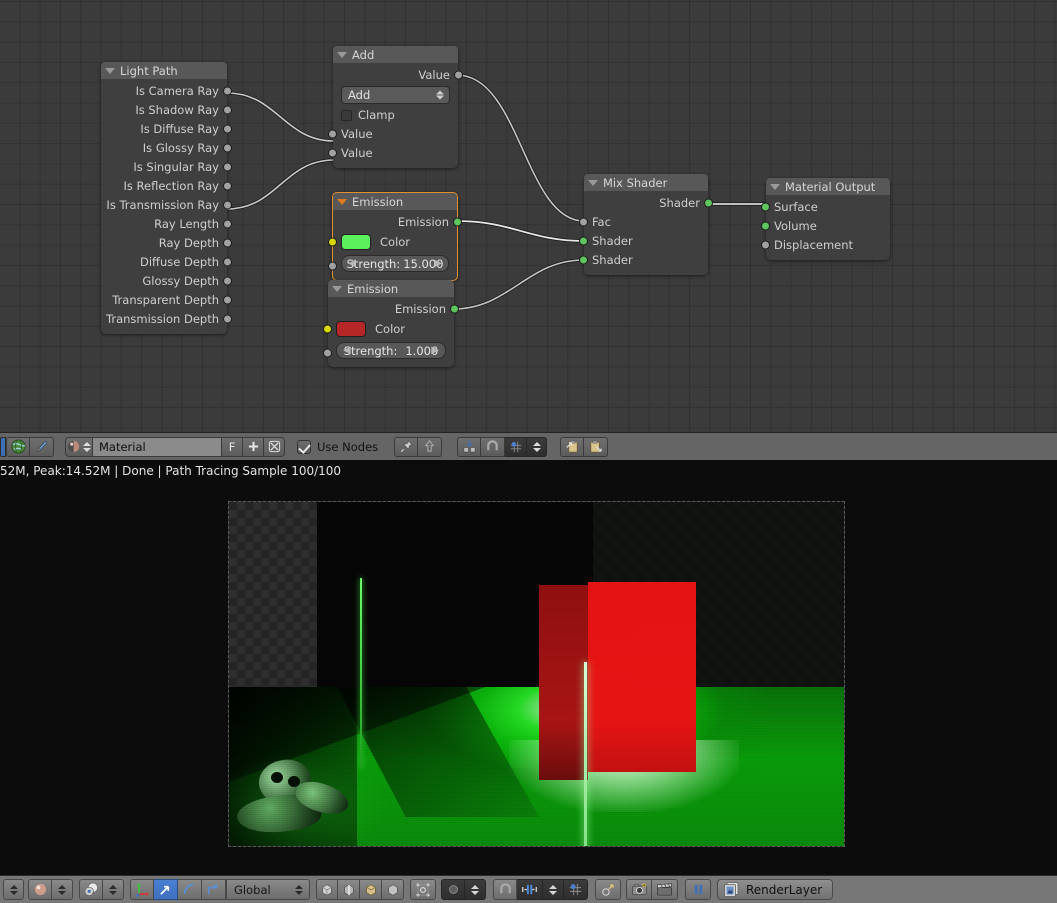 The width and height of the screenshot is (1057, 903). I want to click on rotate-manipulator-icon, so click(190, 889).